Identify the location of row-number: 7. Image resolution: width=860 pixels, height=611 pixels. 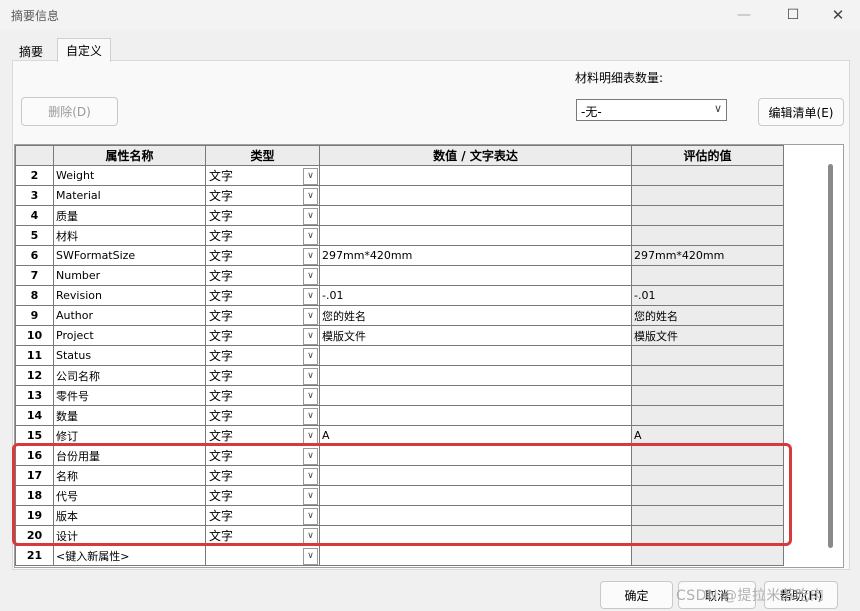
(34, 275).